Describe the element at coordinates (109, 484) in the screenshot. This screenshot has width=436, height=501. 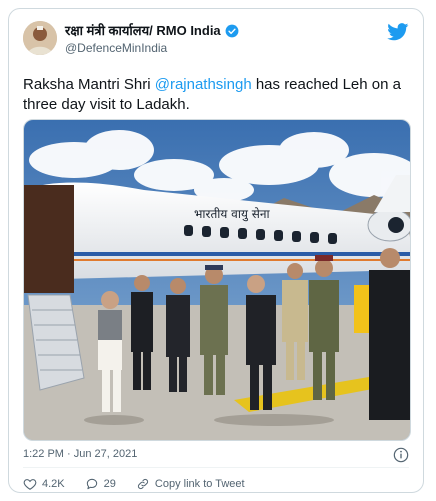
I see `reply-count: 29` at that location.